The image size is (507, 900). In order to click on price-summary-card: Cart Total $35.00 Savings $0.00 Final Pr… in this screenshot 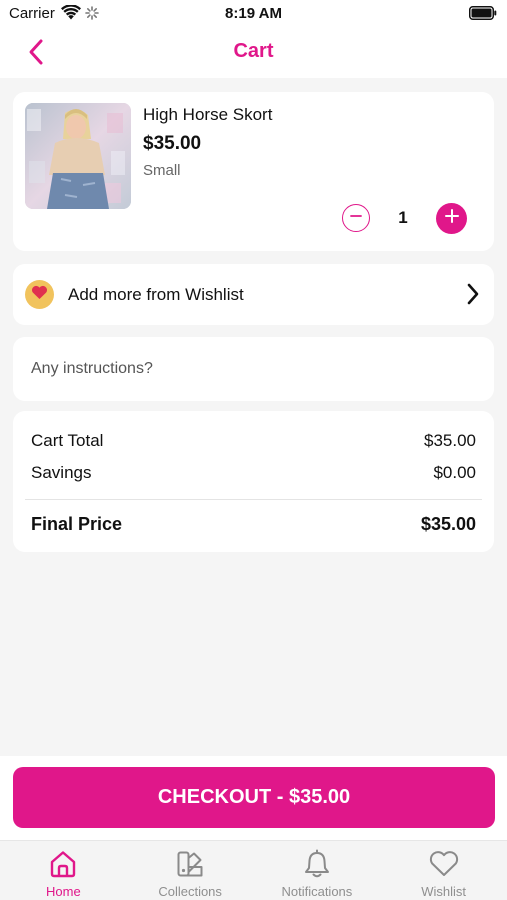, I will do `click(253, 481)`.